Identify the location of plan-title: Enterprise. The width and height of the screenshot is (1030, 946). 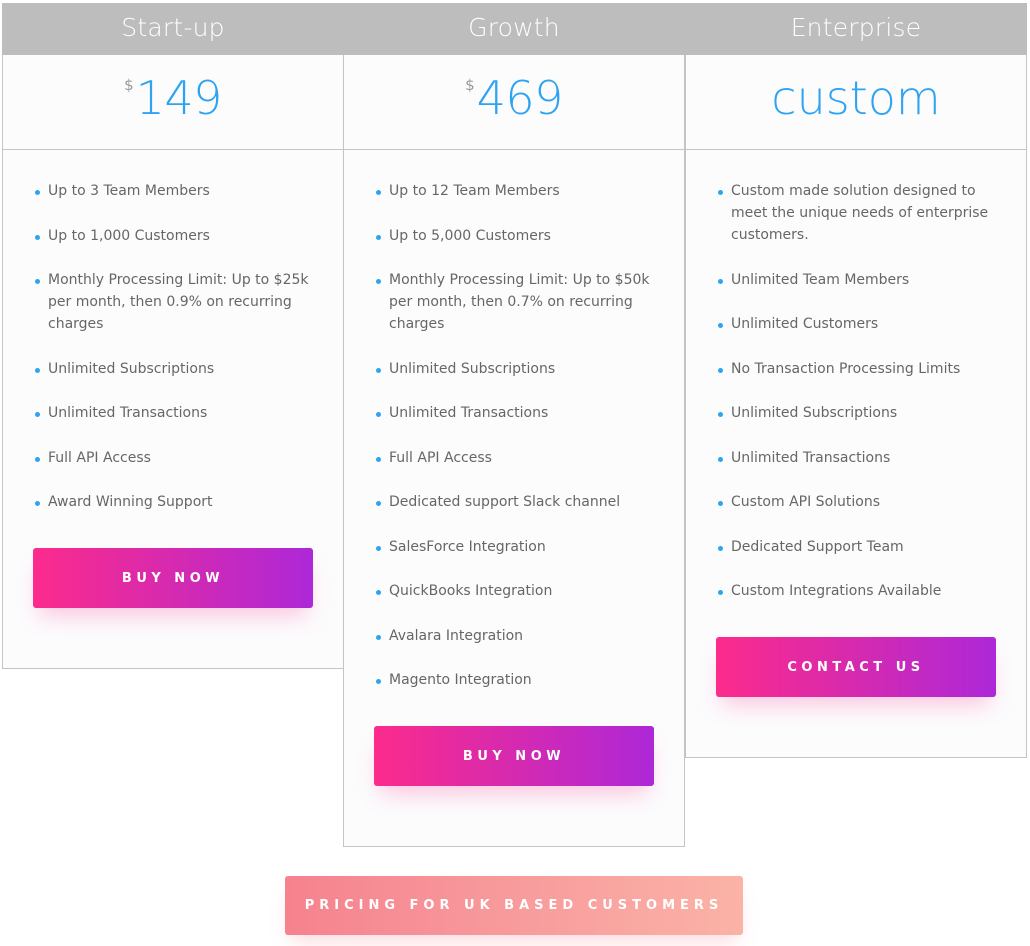
(856, 29).